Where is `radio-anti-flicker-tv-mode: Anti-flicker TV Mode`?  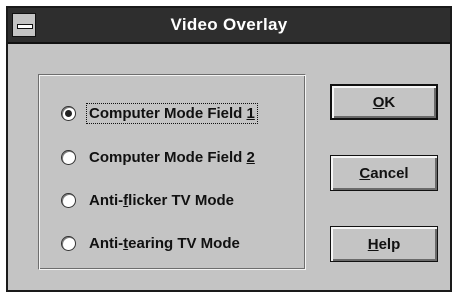
radio-anti-flicker-tv-mode: Anti-flicker TV Mode is located at coordinates (148, 200).